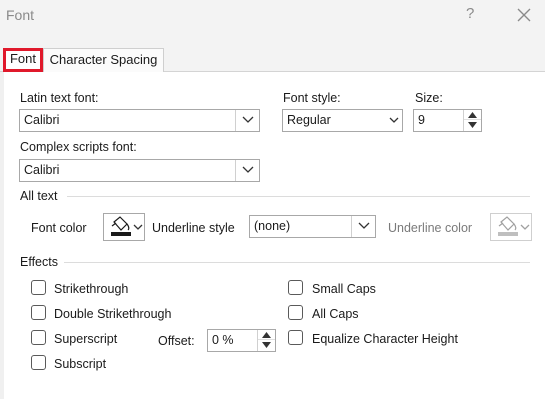 This screenshot has height=399, width=545. I want to click on complex-font-dropdown-button, so click(247, 170).